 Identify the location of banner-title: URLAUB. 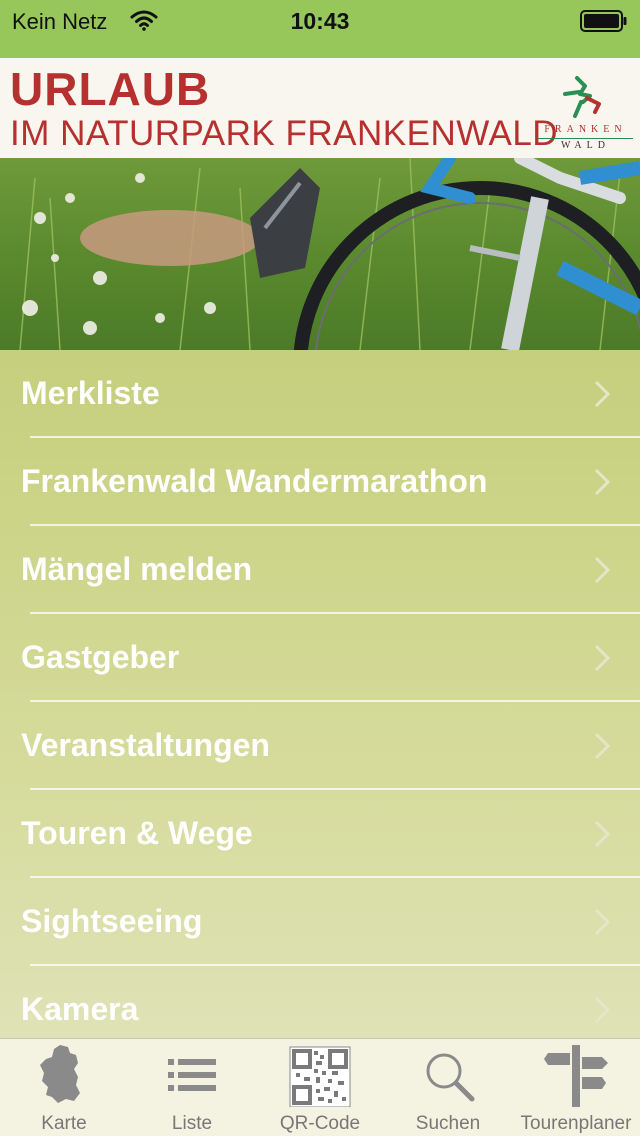
(110, 89).